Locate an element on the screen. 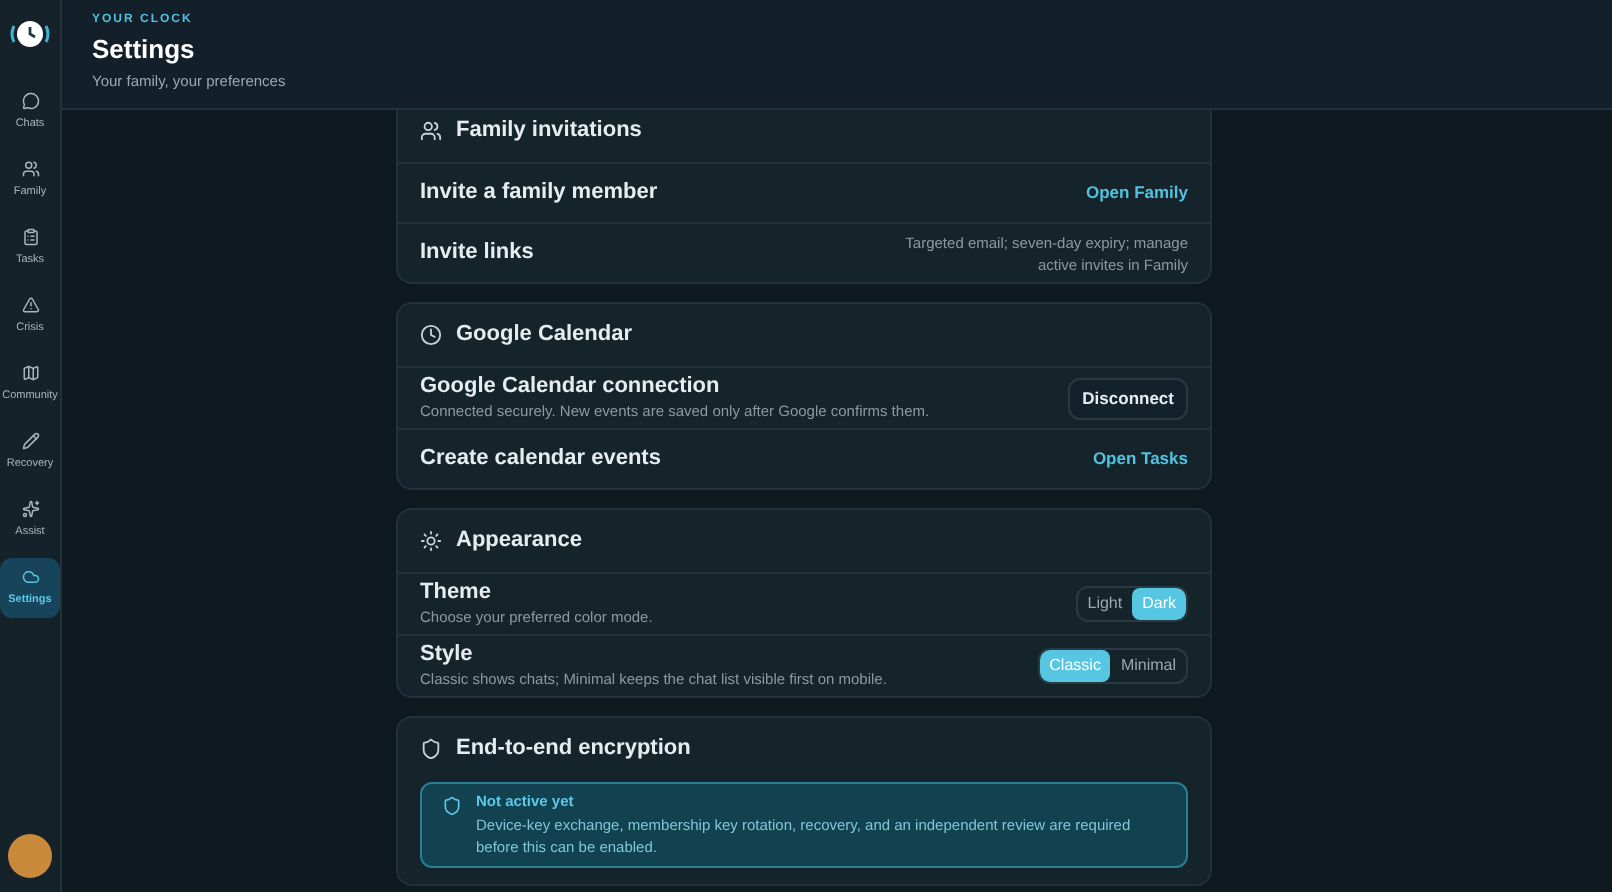  segment-option: Light is located at coordinates (1105, 604).